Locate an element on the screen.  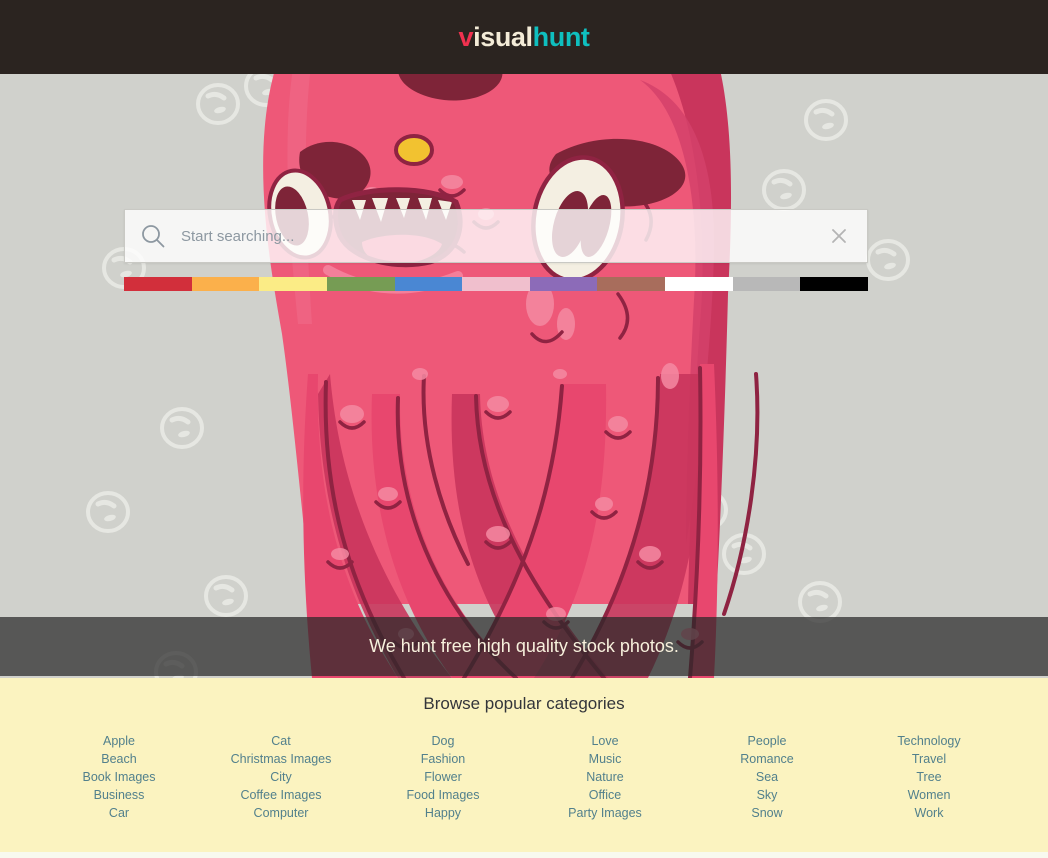
category-link-coffee-images: Coffee Images is located at coordinates (280, 795).